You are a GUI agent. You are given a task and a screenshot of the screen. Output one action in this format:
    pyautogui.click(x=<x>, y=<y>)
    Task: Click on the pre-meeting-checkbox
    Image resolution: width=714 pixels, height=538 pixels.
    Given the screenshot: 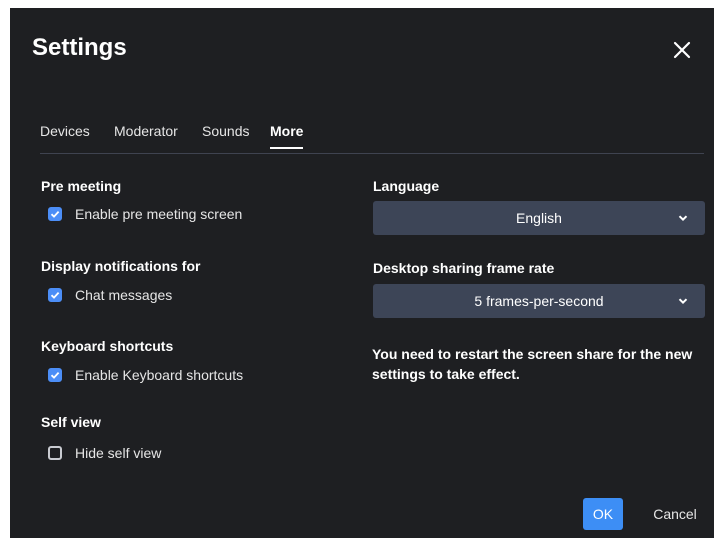 What is the action you would take?
    pyautogui.click(x=55, y=214)
    